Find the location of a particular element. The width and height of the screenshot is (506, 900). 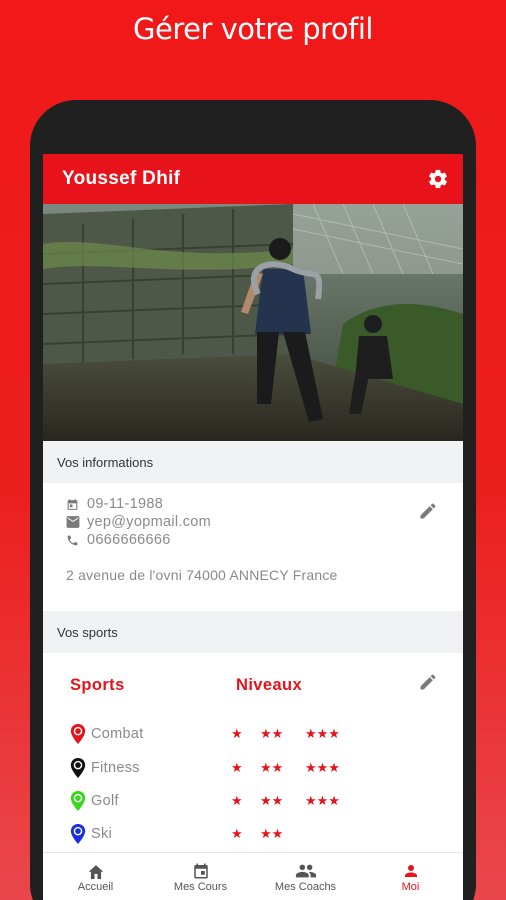

nav-label: Mes Coachs is located at coordinates (305, 887).